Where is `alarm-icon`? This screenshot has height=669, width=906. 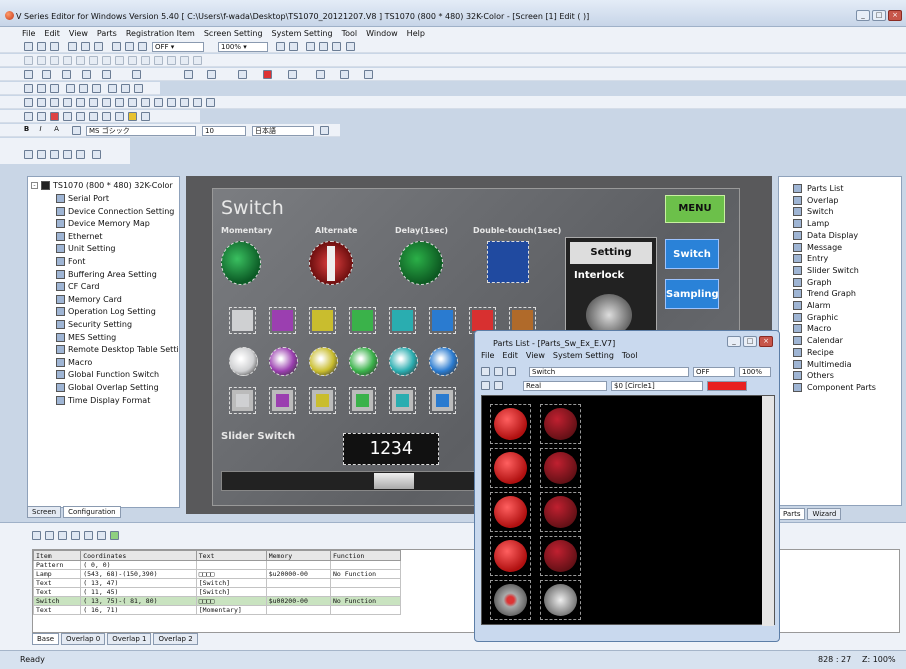
alarm-icon is located at coordinates (132, 116).